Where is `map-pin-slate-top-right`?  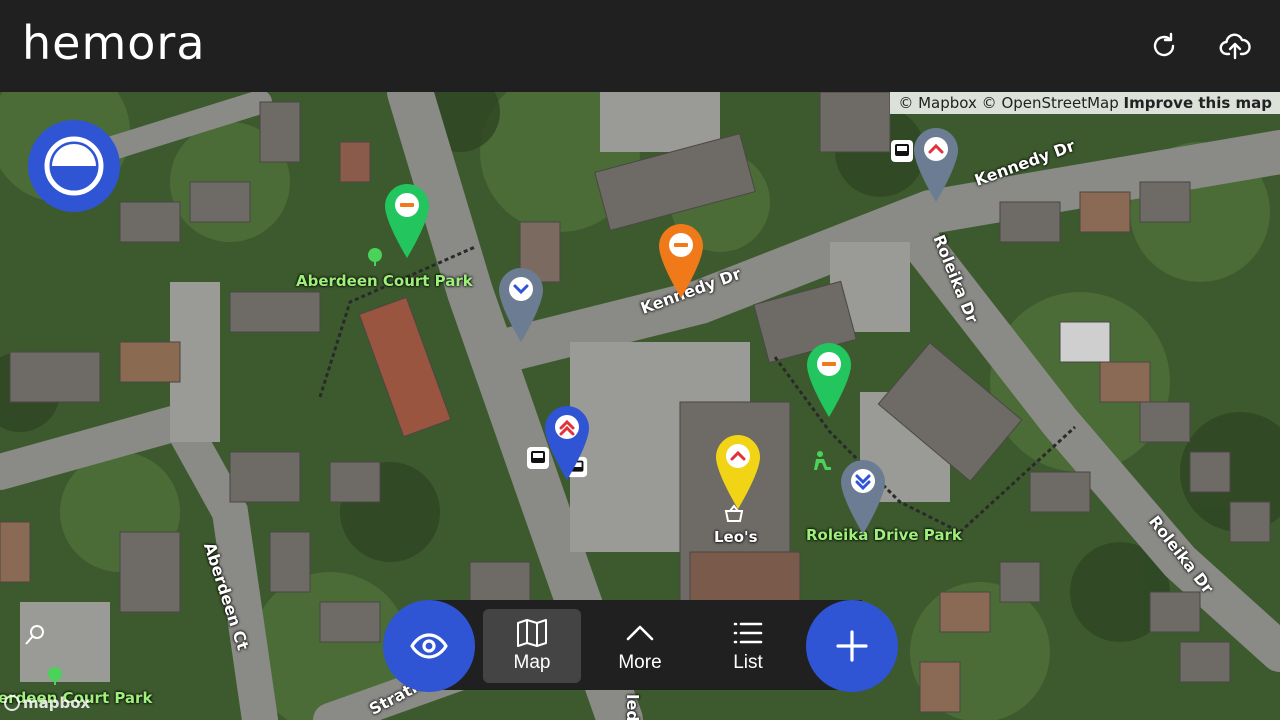
map-pin-slate-top-right is located at coordinates (936, 165).